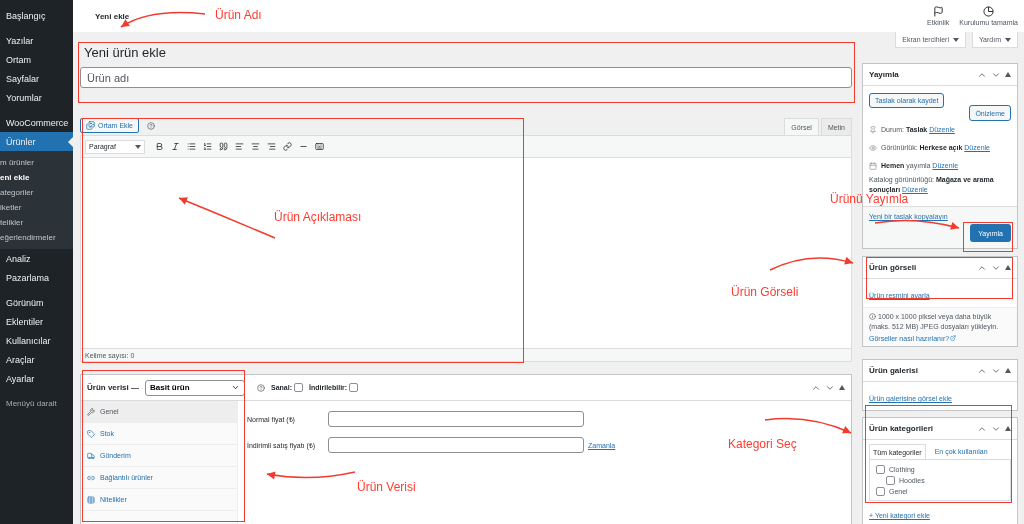 Image resolution: width=1024 pixels, height=524 pixels. Describe the element at coordinates (893, 267) in the screenshot. I see `panel-title: Ürün görseli` at that location.